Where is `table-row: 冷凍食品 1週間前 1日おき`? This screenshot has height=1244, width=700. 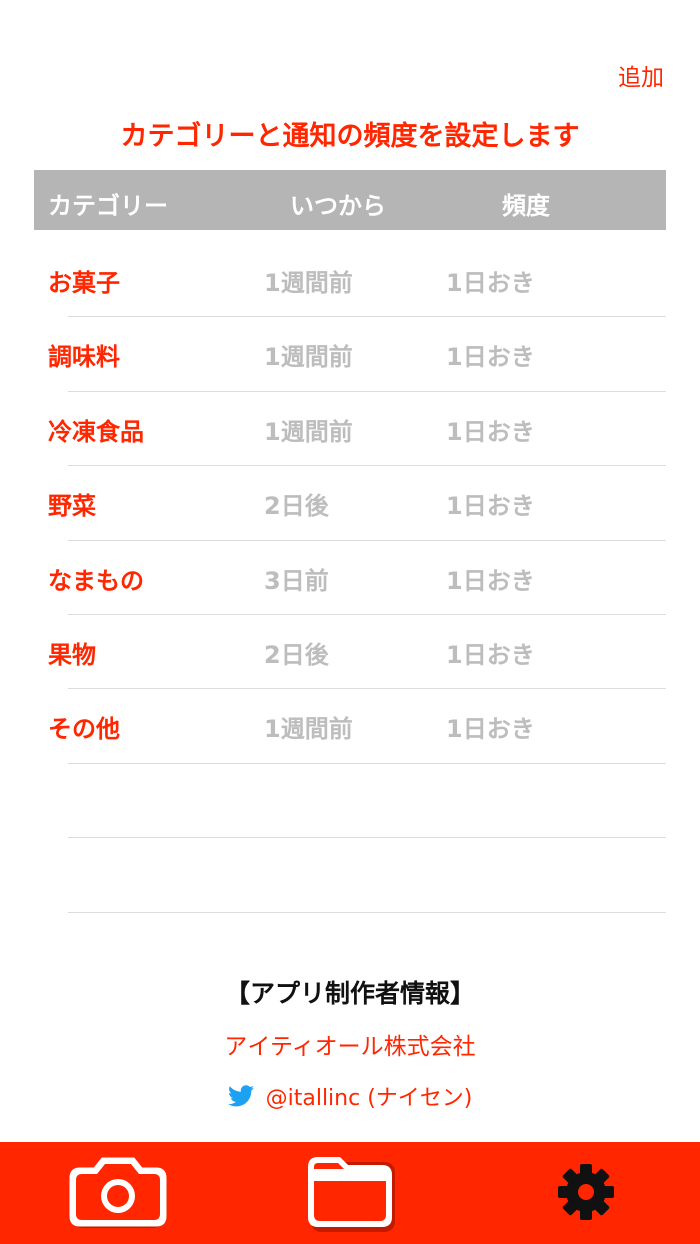
table-row: 冷凍食品 1週間前 1日おき is located at coordinates (350, 429).